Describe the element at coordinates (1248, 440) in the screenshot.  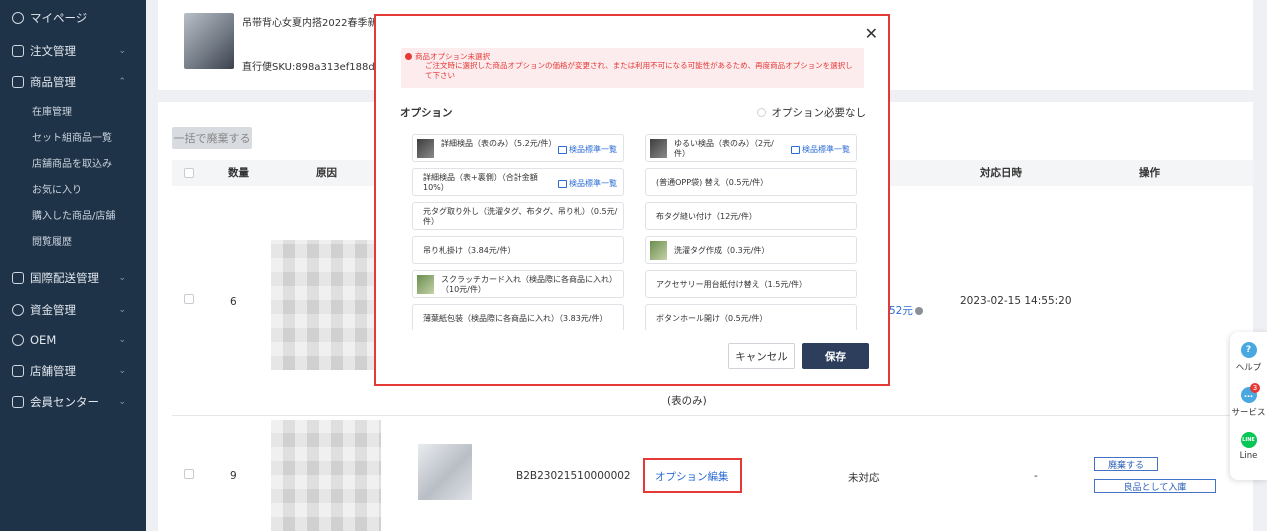
I see `line-icon: LINE` at that location.